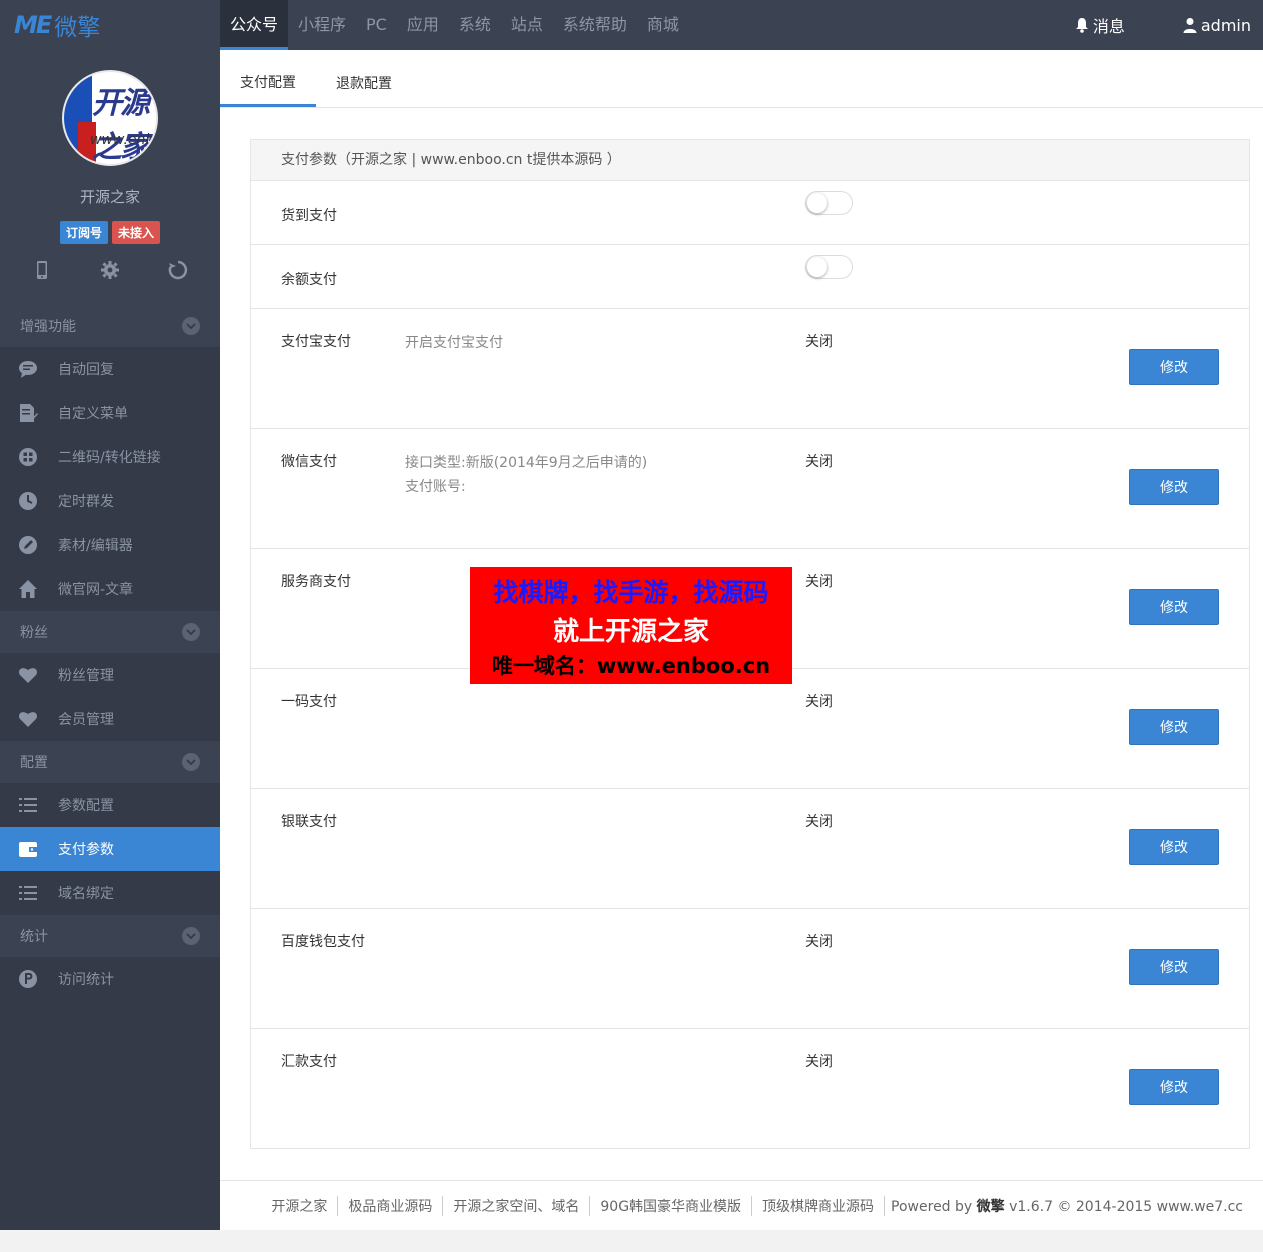  What do you see at coordinates (48, 327) in the screenshot?
I see `menu-group-title: 增强功能` at bounding box center [48, 327].